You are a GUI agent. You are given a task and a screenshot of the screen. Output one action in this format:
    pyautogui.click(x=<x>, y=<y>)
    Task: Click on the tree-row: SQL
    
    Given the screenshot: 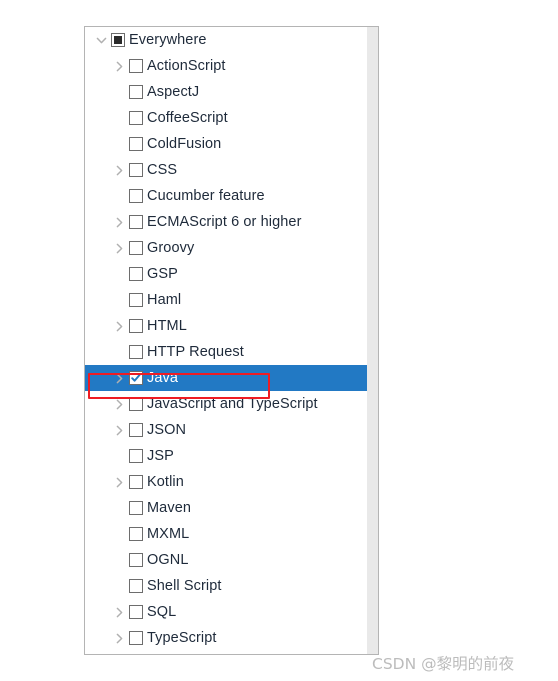 What is the action you would take?
    pyautogui.click(x=231, y=612)
    